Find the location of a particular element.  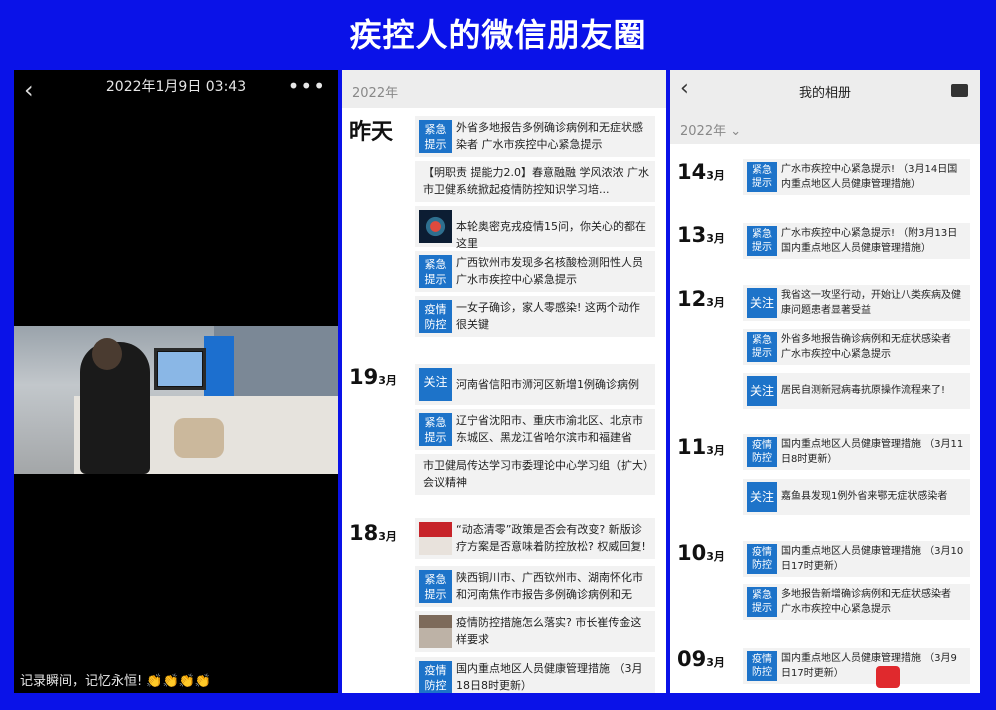

day-label: 143月 is located at coordinates (701, 172).